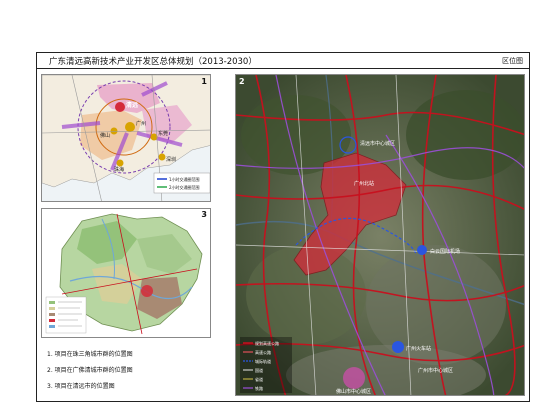 The width and height of the screenshot is (548, 409). Describe the element at coordinates (435, 370) in the screenshot. I see `label-gz-center: 广州市中心城区` at that location.